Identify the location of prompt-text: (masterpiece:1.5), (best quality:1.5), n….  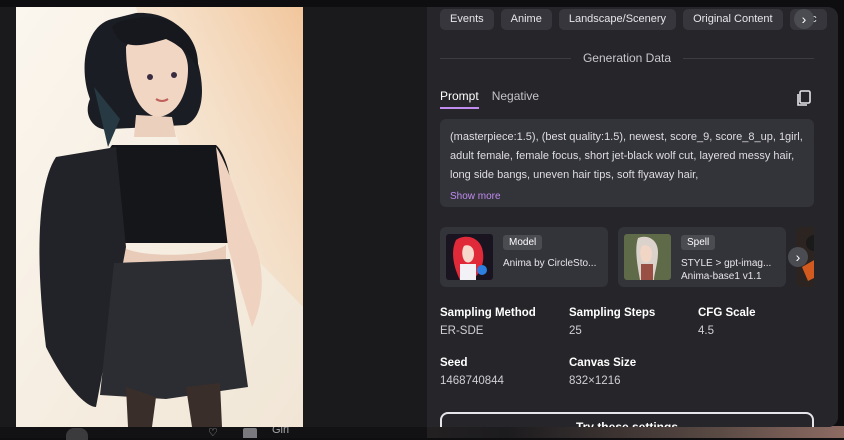
(627, 157).